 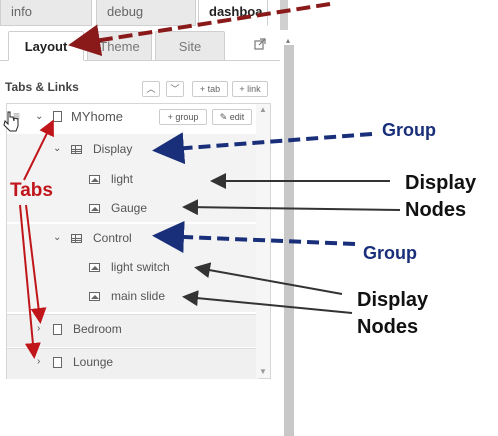 I want to click on arrow-to-node-gauge, so click(x=291, y=207).